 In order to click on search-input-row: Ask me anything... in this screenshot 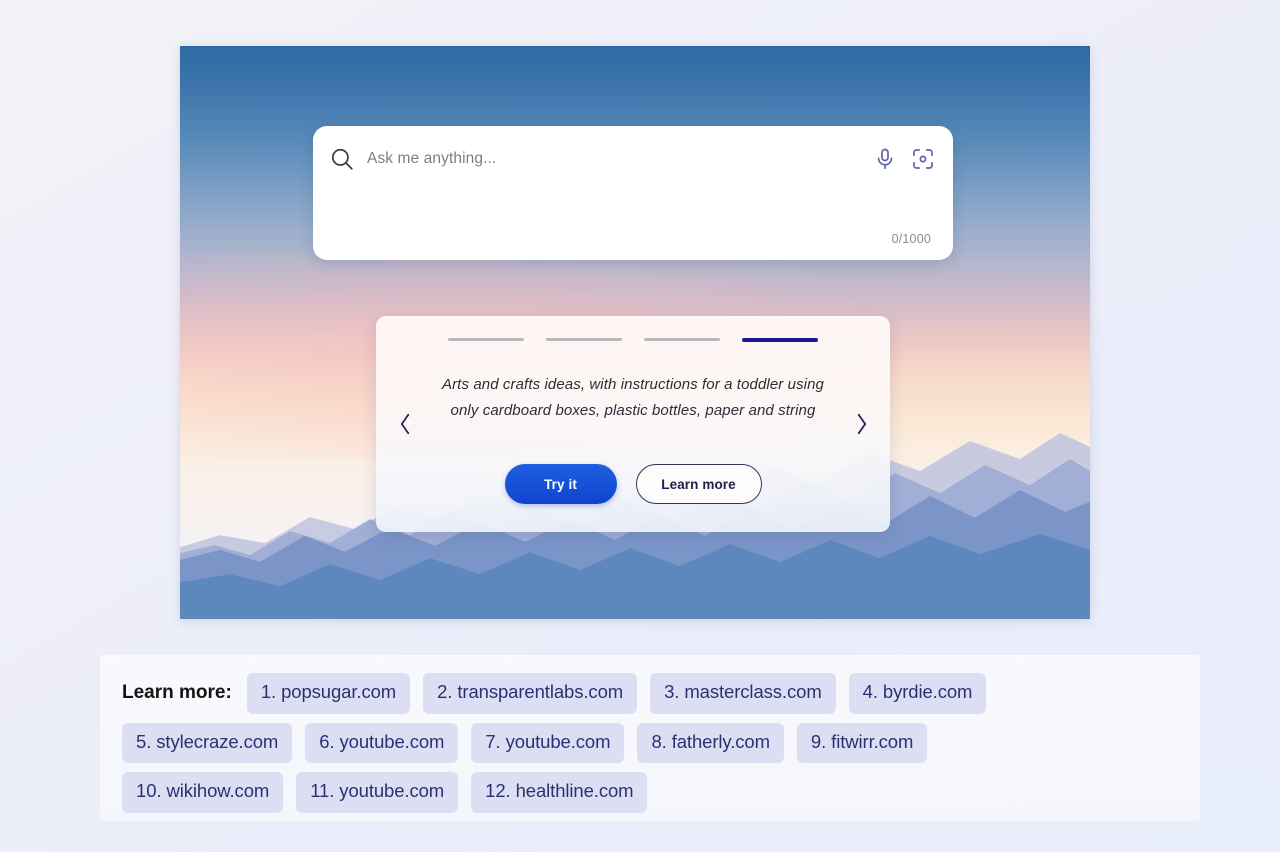, I will do `click(633, 159)`.